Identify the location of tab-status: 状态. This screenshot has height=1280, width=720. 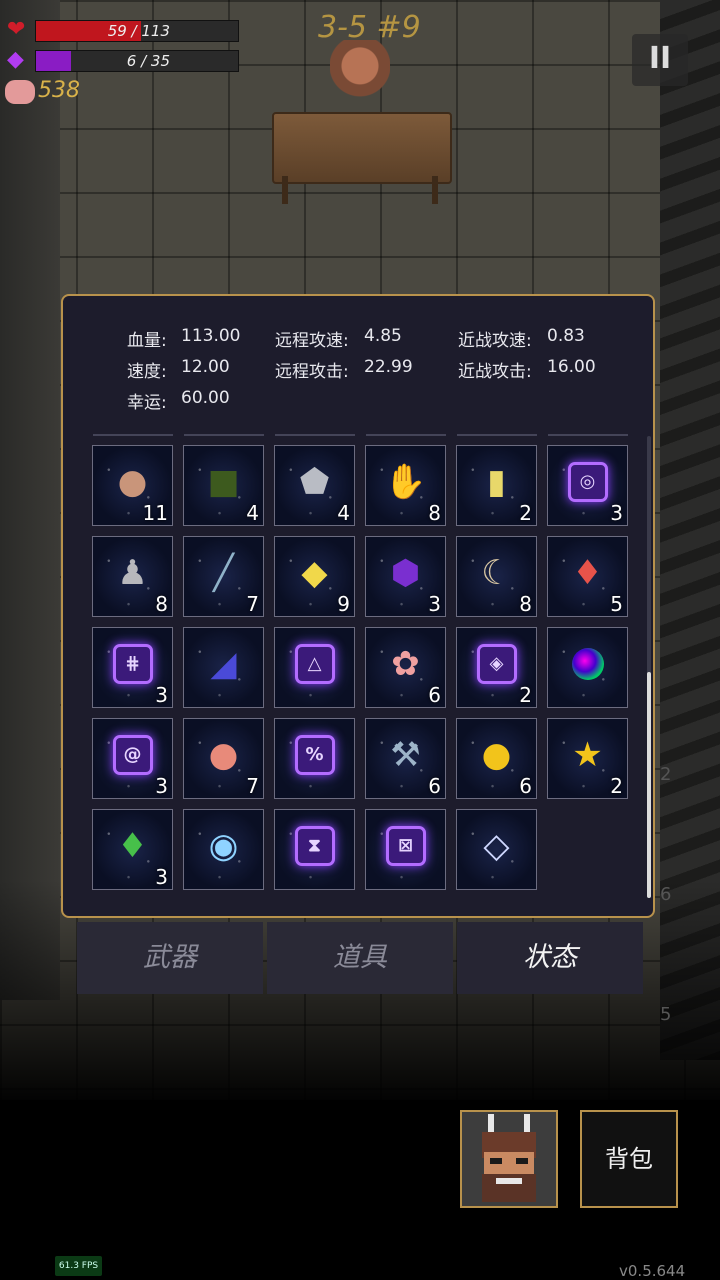
(550, 958).